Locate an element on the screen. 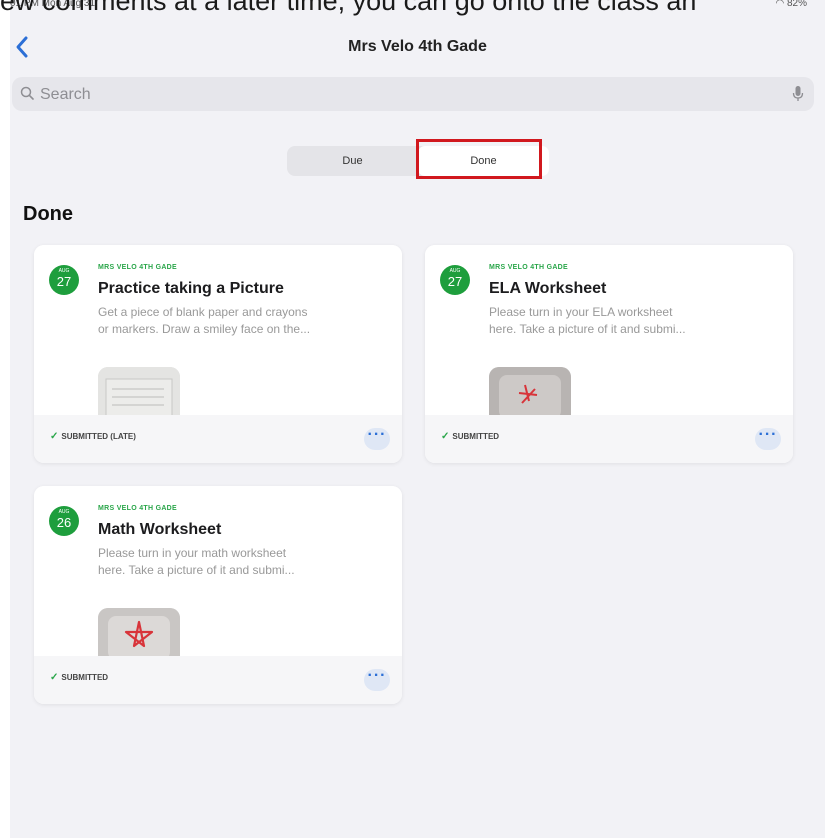 The height and width of the screenshot is (838, 825). microphone-icon is located at coordinates (798, 96).